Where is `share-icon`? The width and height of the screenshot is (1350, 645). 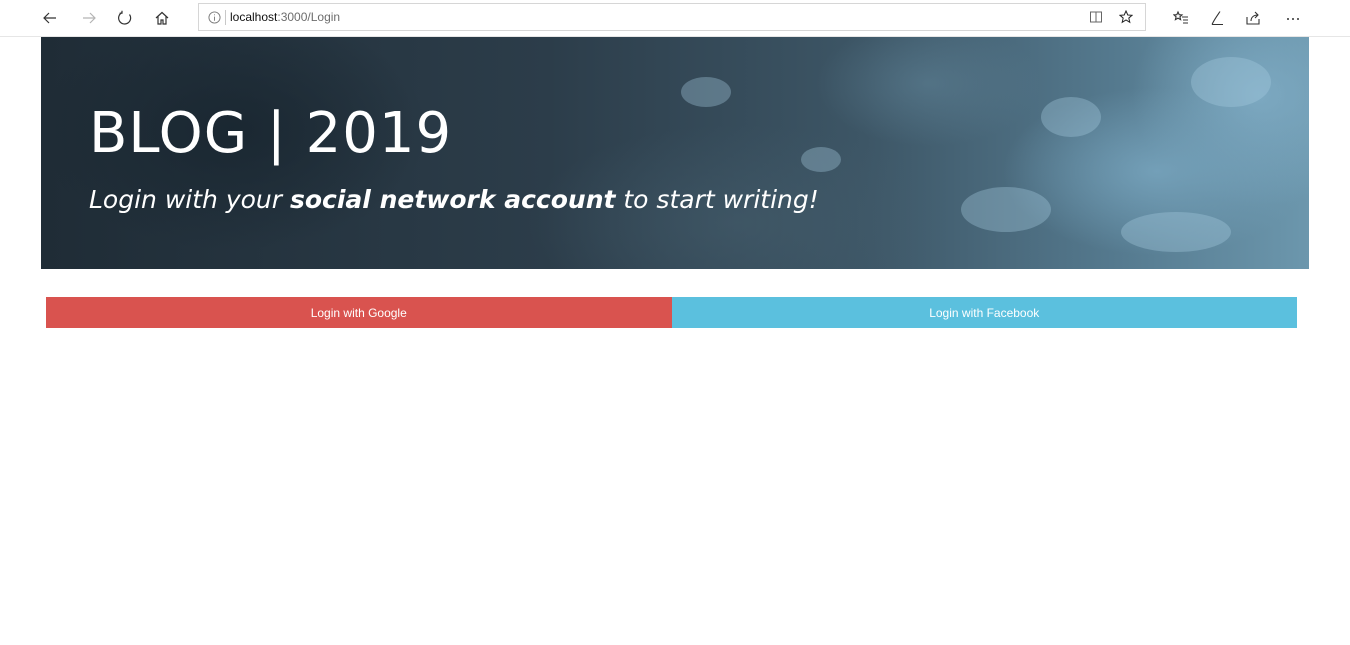
share-icon is located at coordinates (1253, 18).